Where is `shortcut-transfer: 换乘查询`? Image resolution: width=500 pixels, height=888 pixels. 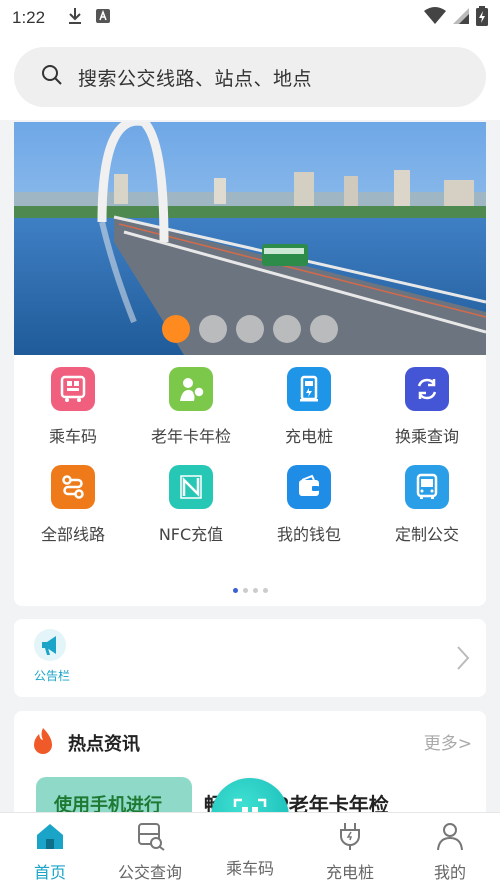 shortcut-transfer: 换乘查询 is located at coordinates (427, 416).